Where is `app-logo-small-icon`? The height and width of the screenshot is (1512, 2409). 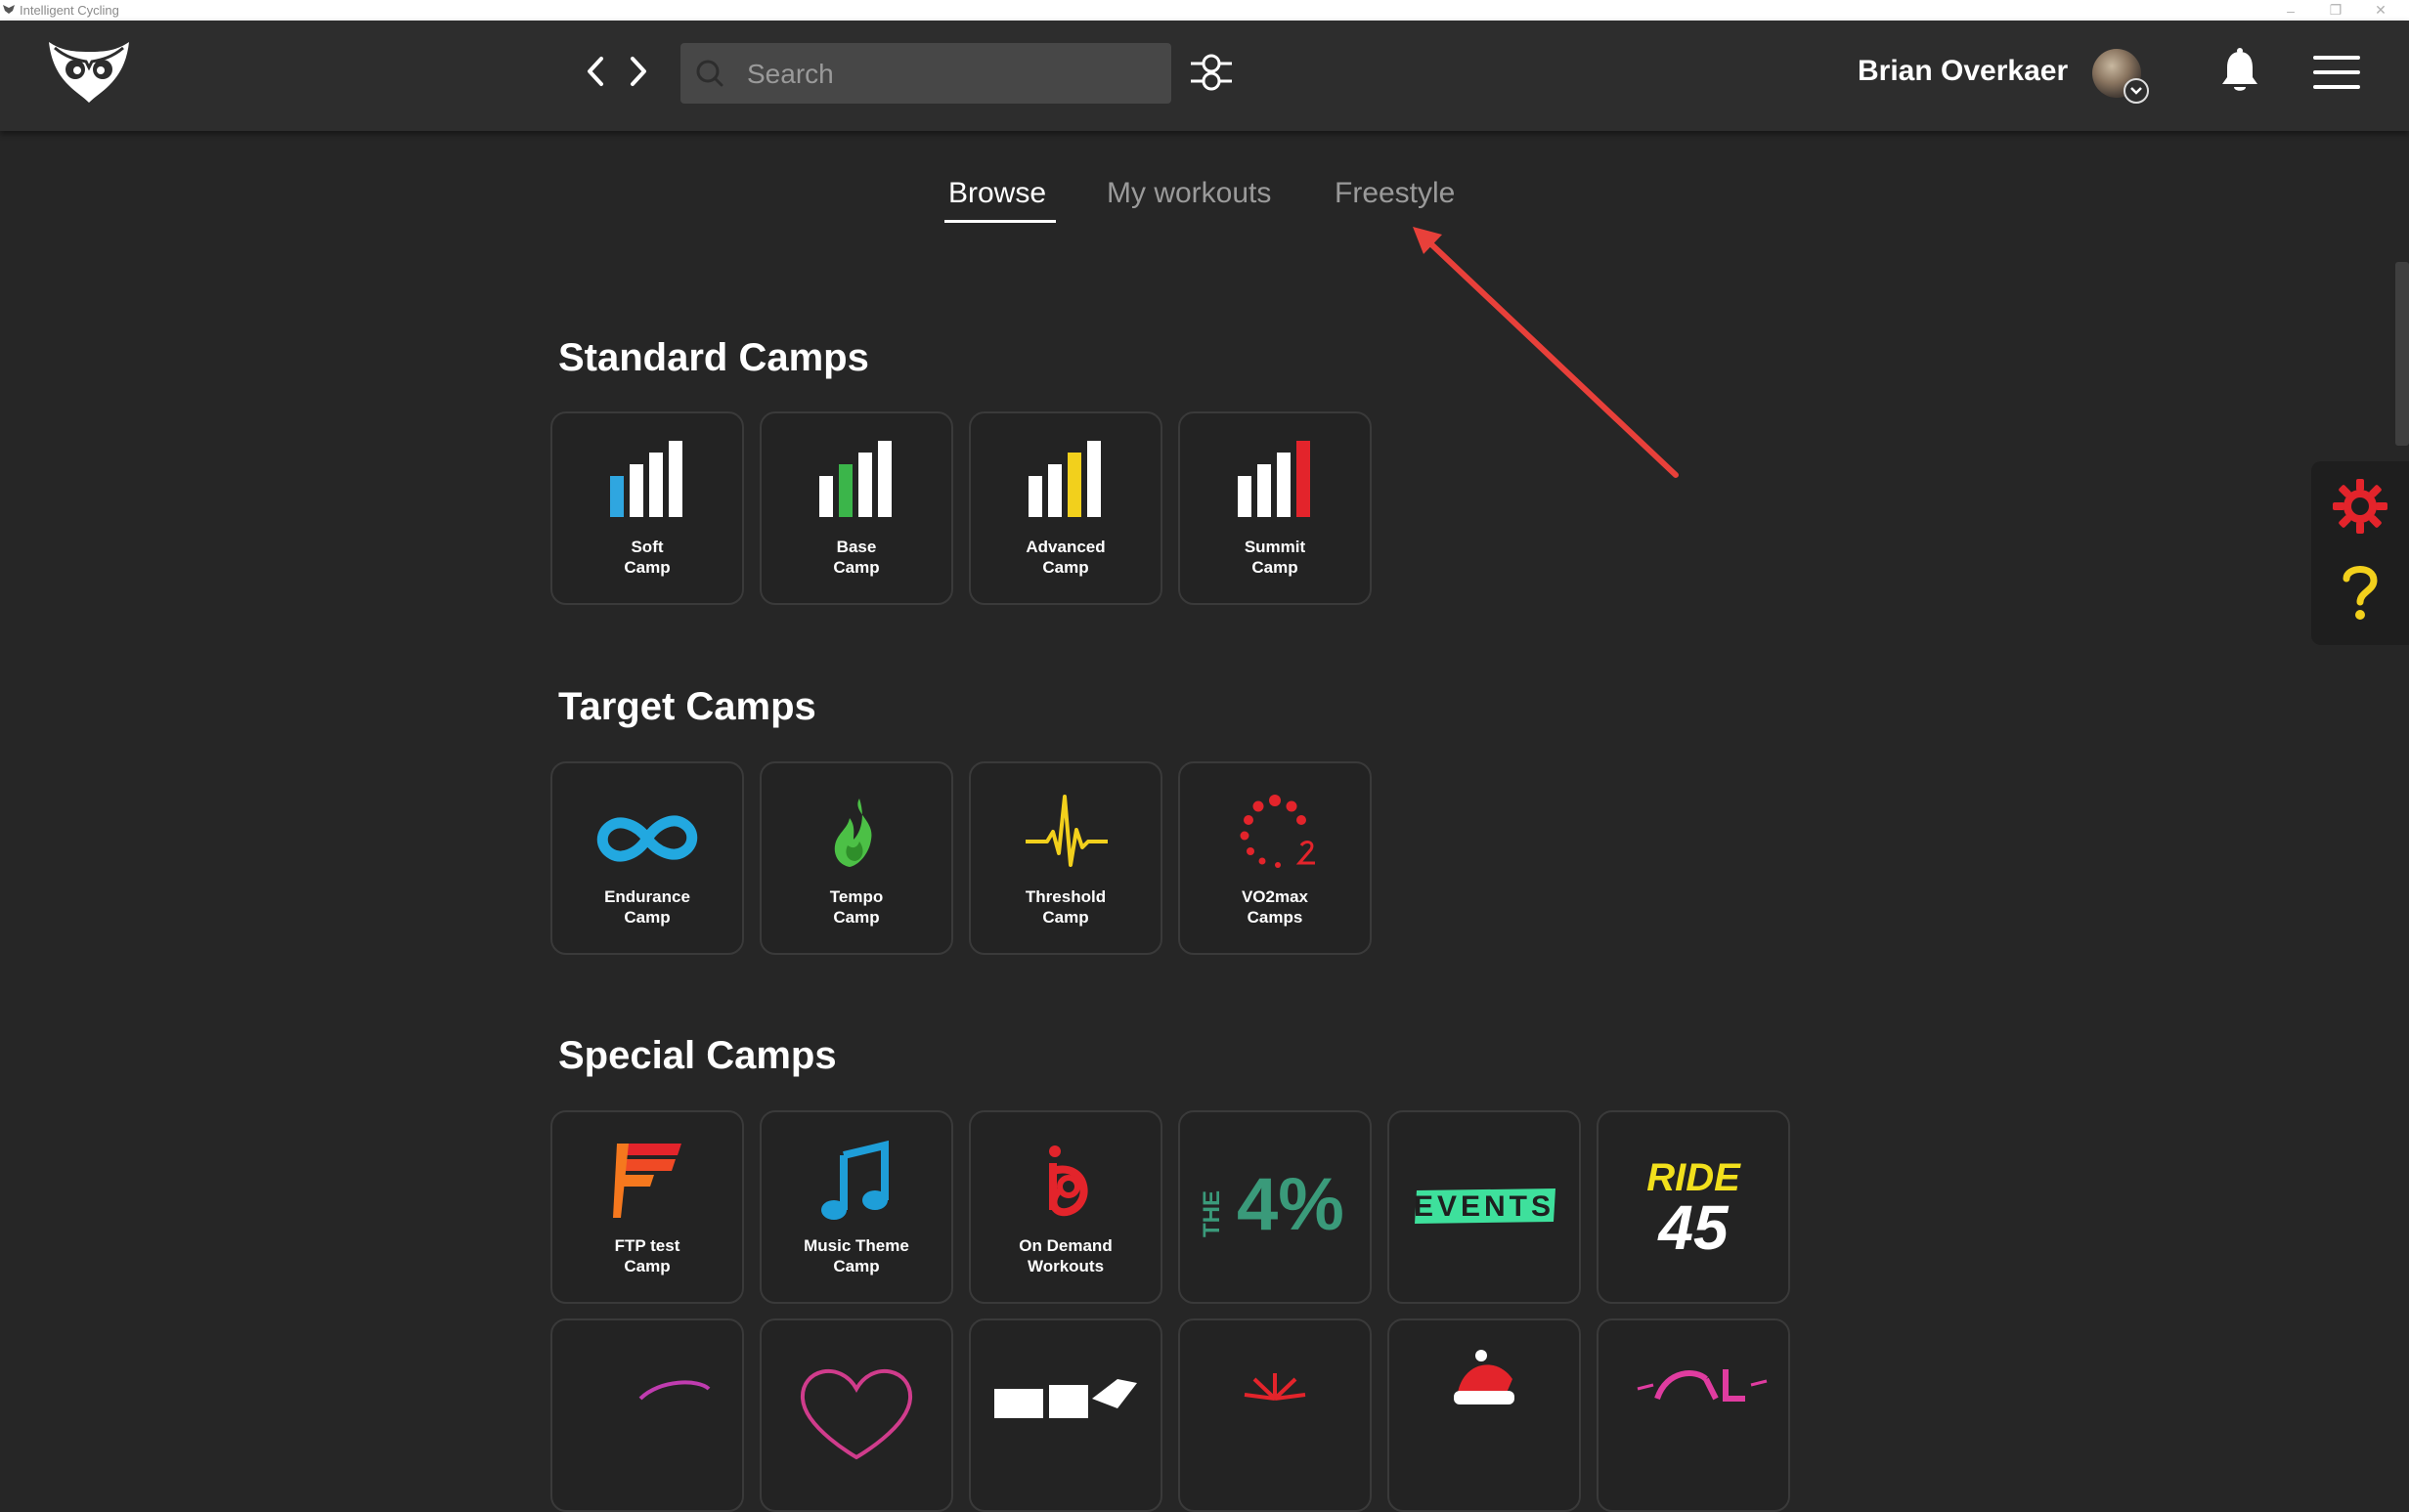 app-logo-small-icon is located at coordinates (9, 10).